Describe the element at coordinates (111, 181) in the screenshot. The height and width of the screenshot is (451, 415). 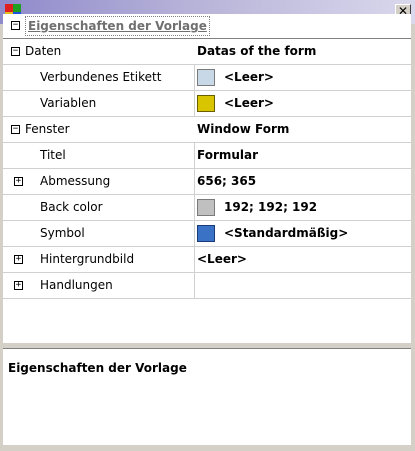
I see `property-name: Abmessung` at that location.